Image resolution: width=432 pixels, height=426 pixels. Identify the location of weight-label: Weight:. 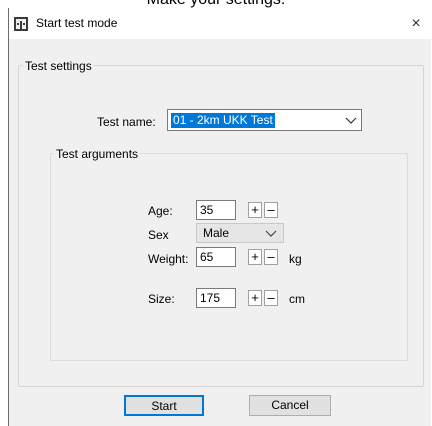
(168, 259).